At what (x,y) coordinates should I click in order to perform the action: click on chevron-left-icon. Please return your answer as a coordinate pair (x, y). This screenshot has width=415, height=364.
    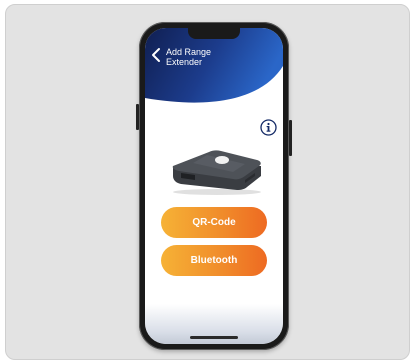
    Looking at the image, I should click on (156, 55).